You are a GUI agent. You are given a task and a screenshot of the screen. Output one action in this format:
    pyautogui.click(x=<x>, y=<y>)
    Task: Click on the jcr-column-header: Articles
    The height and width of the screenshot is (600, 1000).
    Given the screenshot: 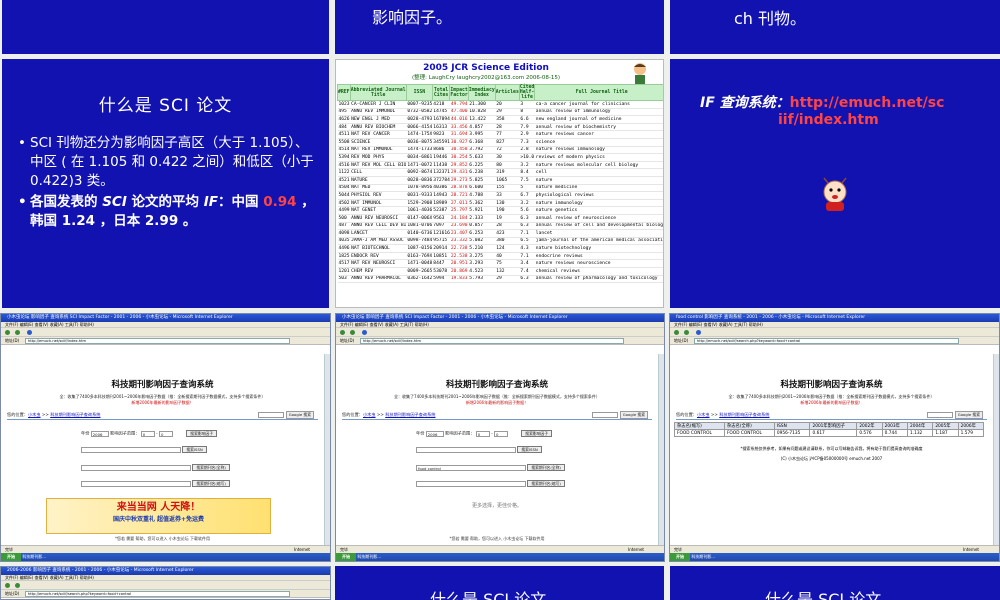 What is the action you would take?
    pyautogui.click(x=507, y=92)
    